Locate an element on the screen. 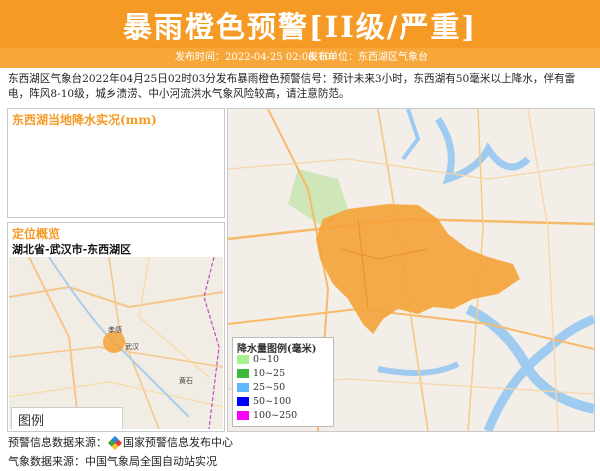 The height and width of the screenshot is (471, 600). issuer: 发布单位：东西湖区气象台 is located at coordinates (368, 57).